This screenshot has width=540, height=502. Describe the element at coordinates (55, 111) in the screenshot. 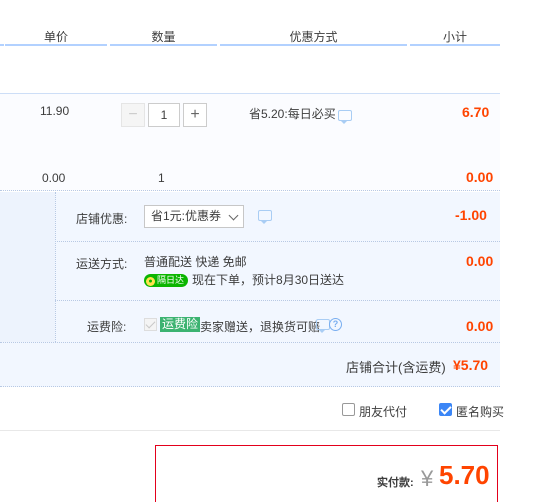

I see `item1-price: 11.90` at that location.